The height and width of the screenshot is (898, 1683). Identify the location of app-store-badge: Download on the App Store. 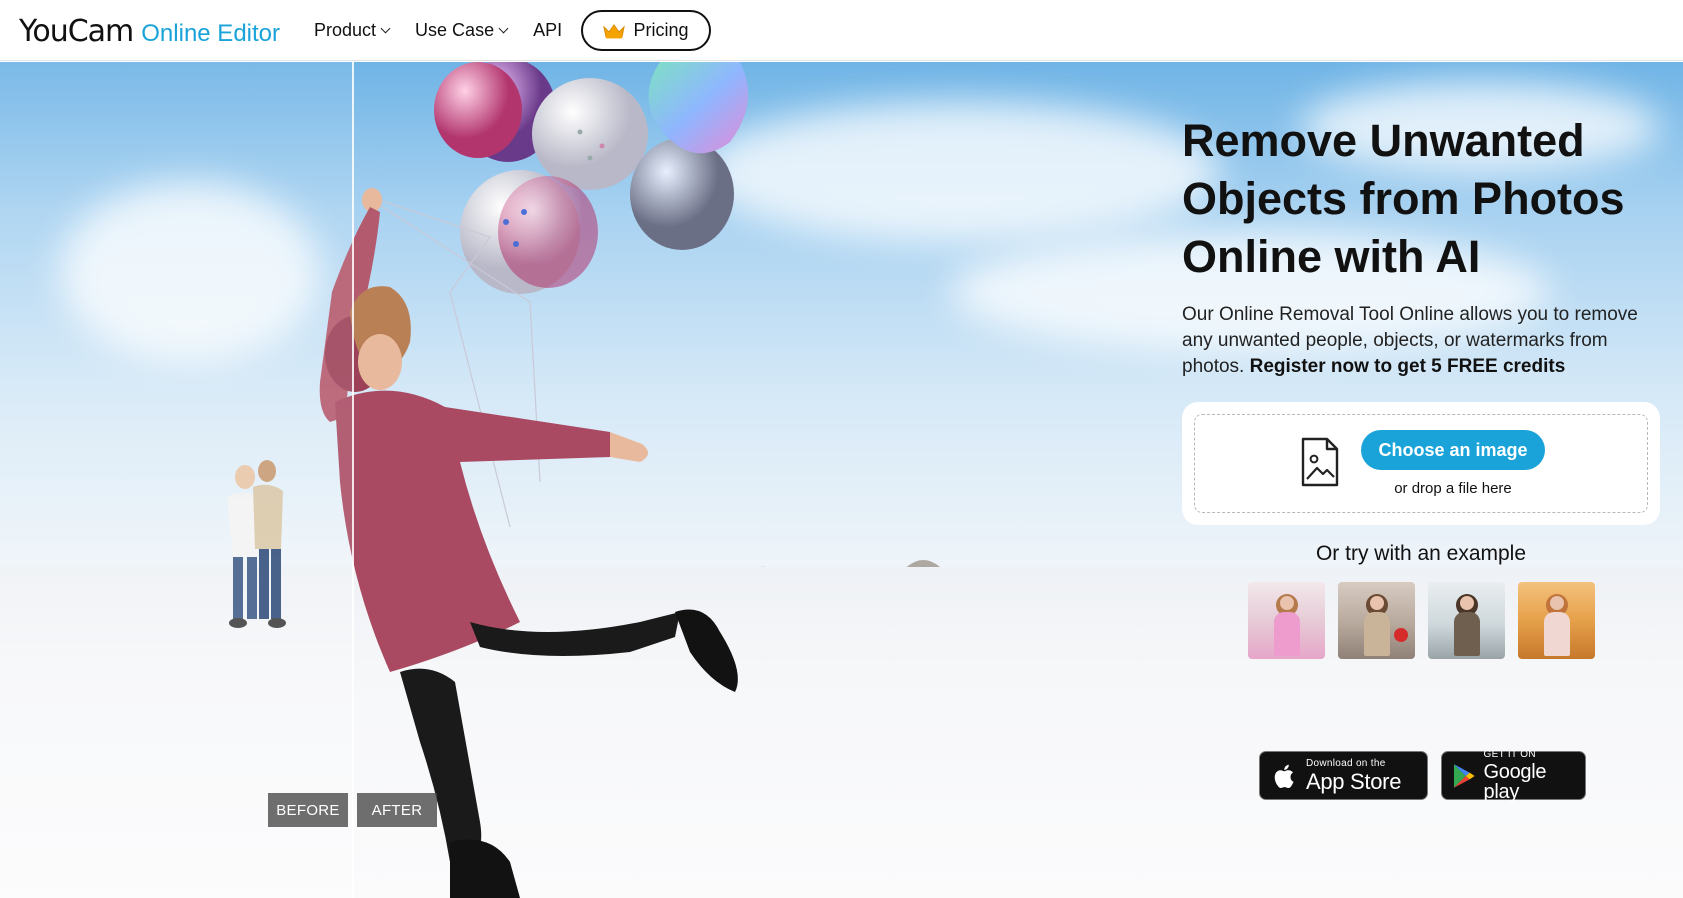
(1343, 775).